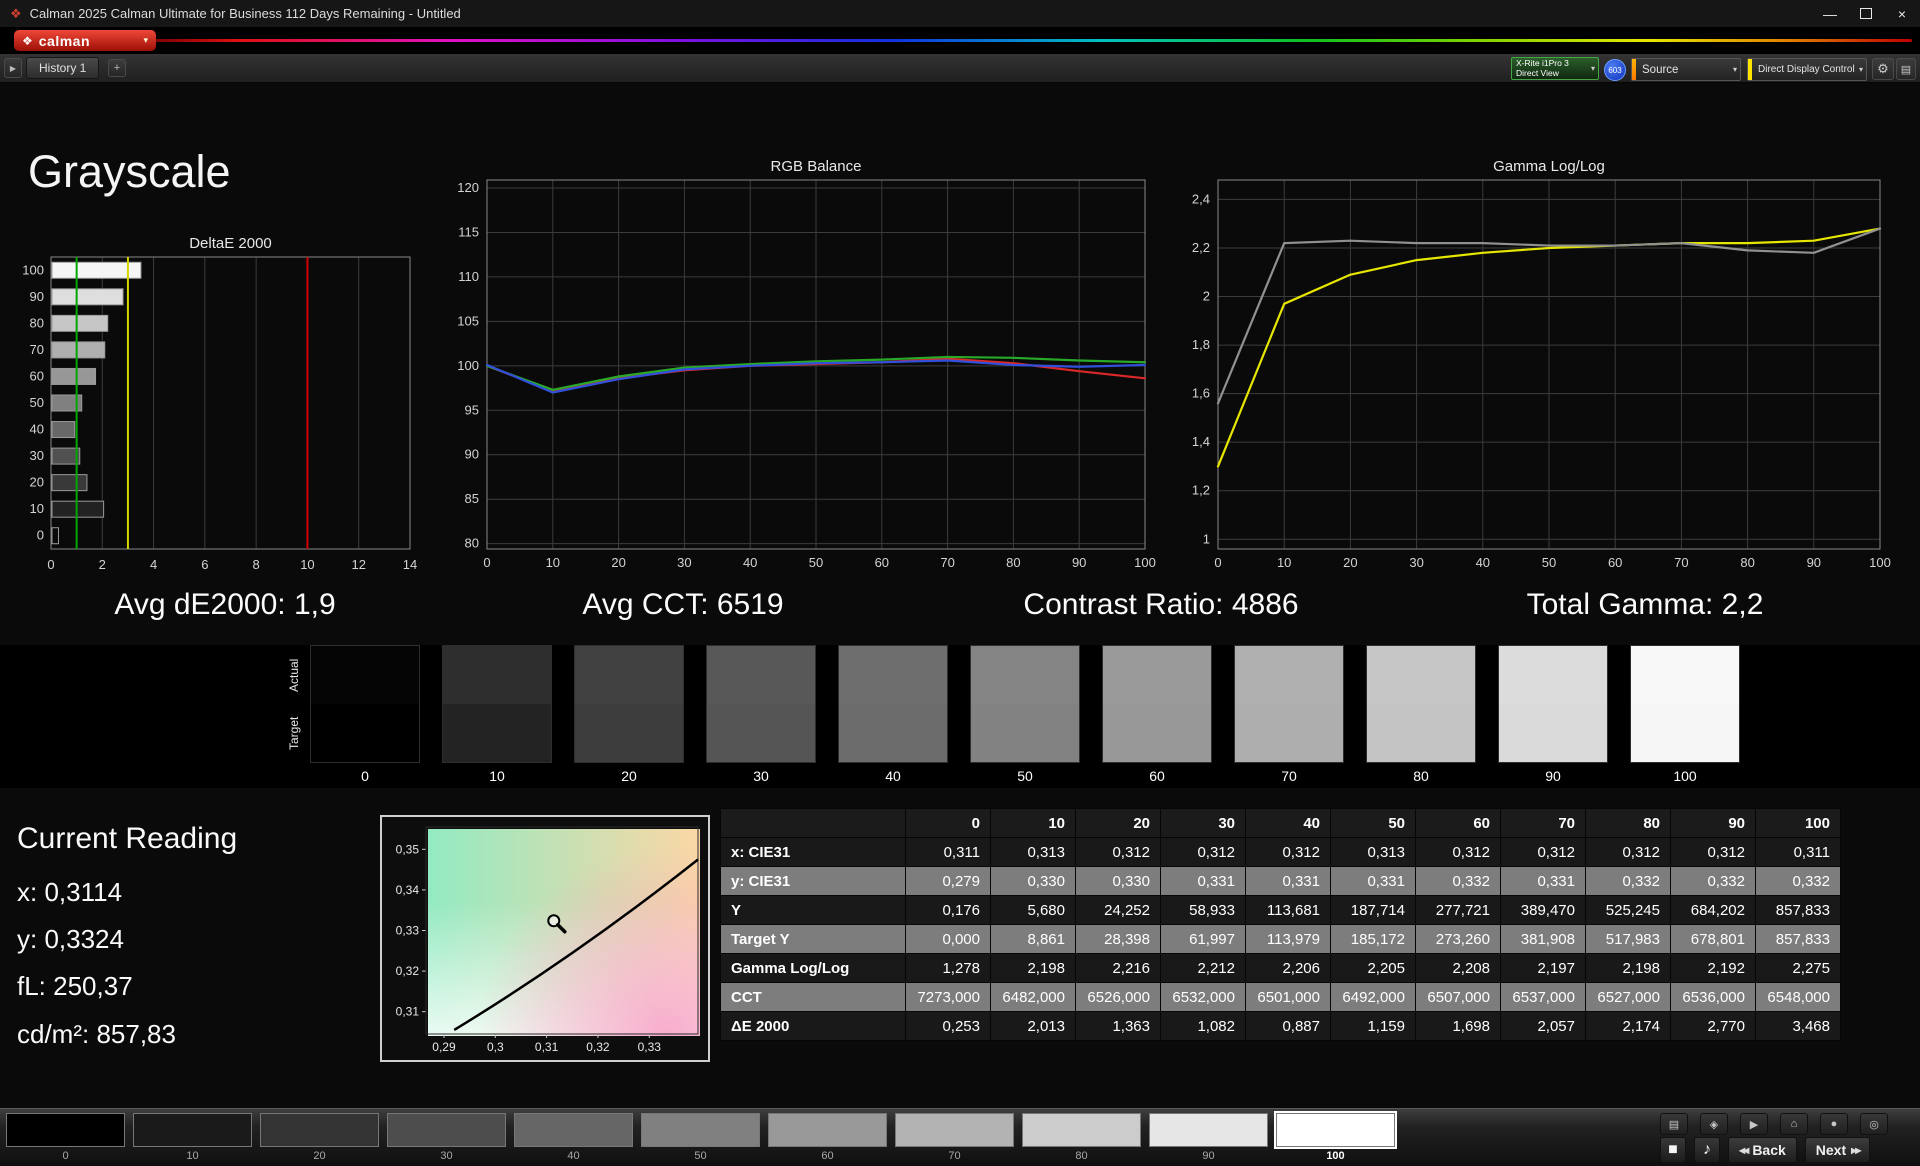  What do you see at coordinates (954, 1137) in the screenshot?
I see `level-patch-button: 70` at bounding box center [954, 1137].